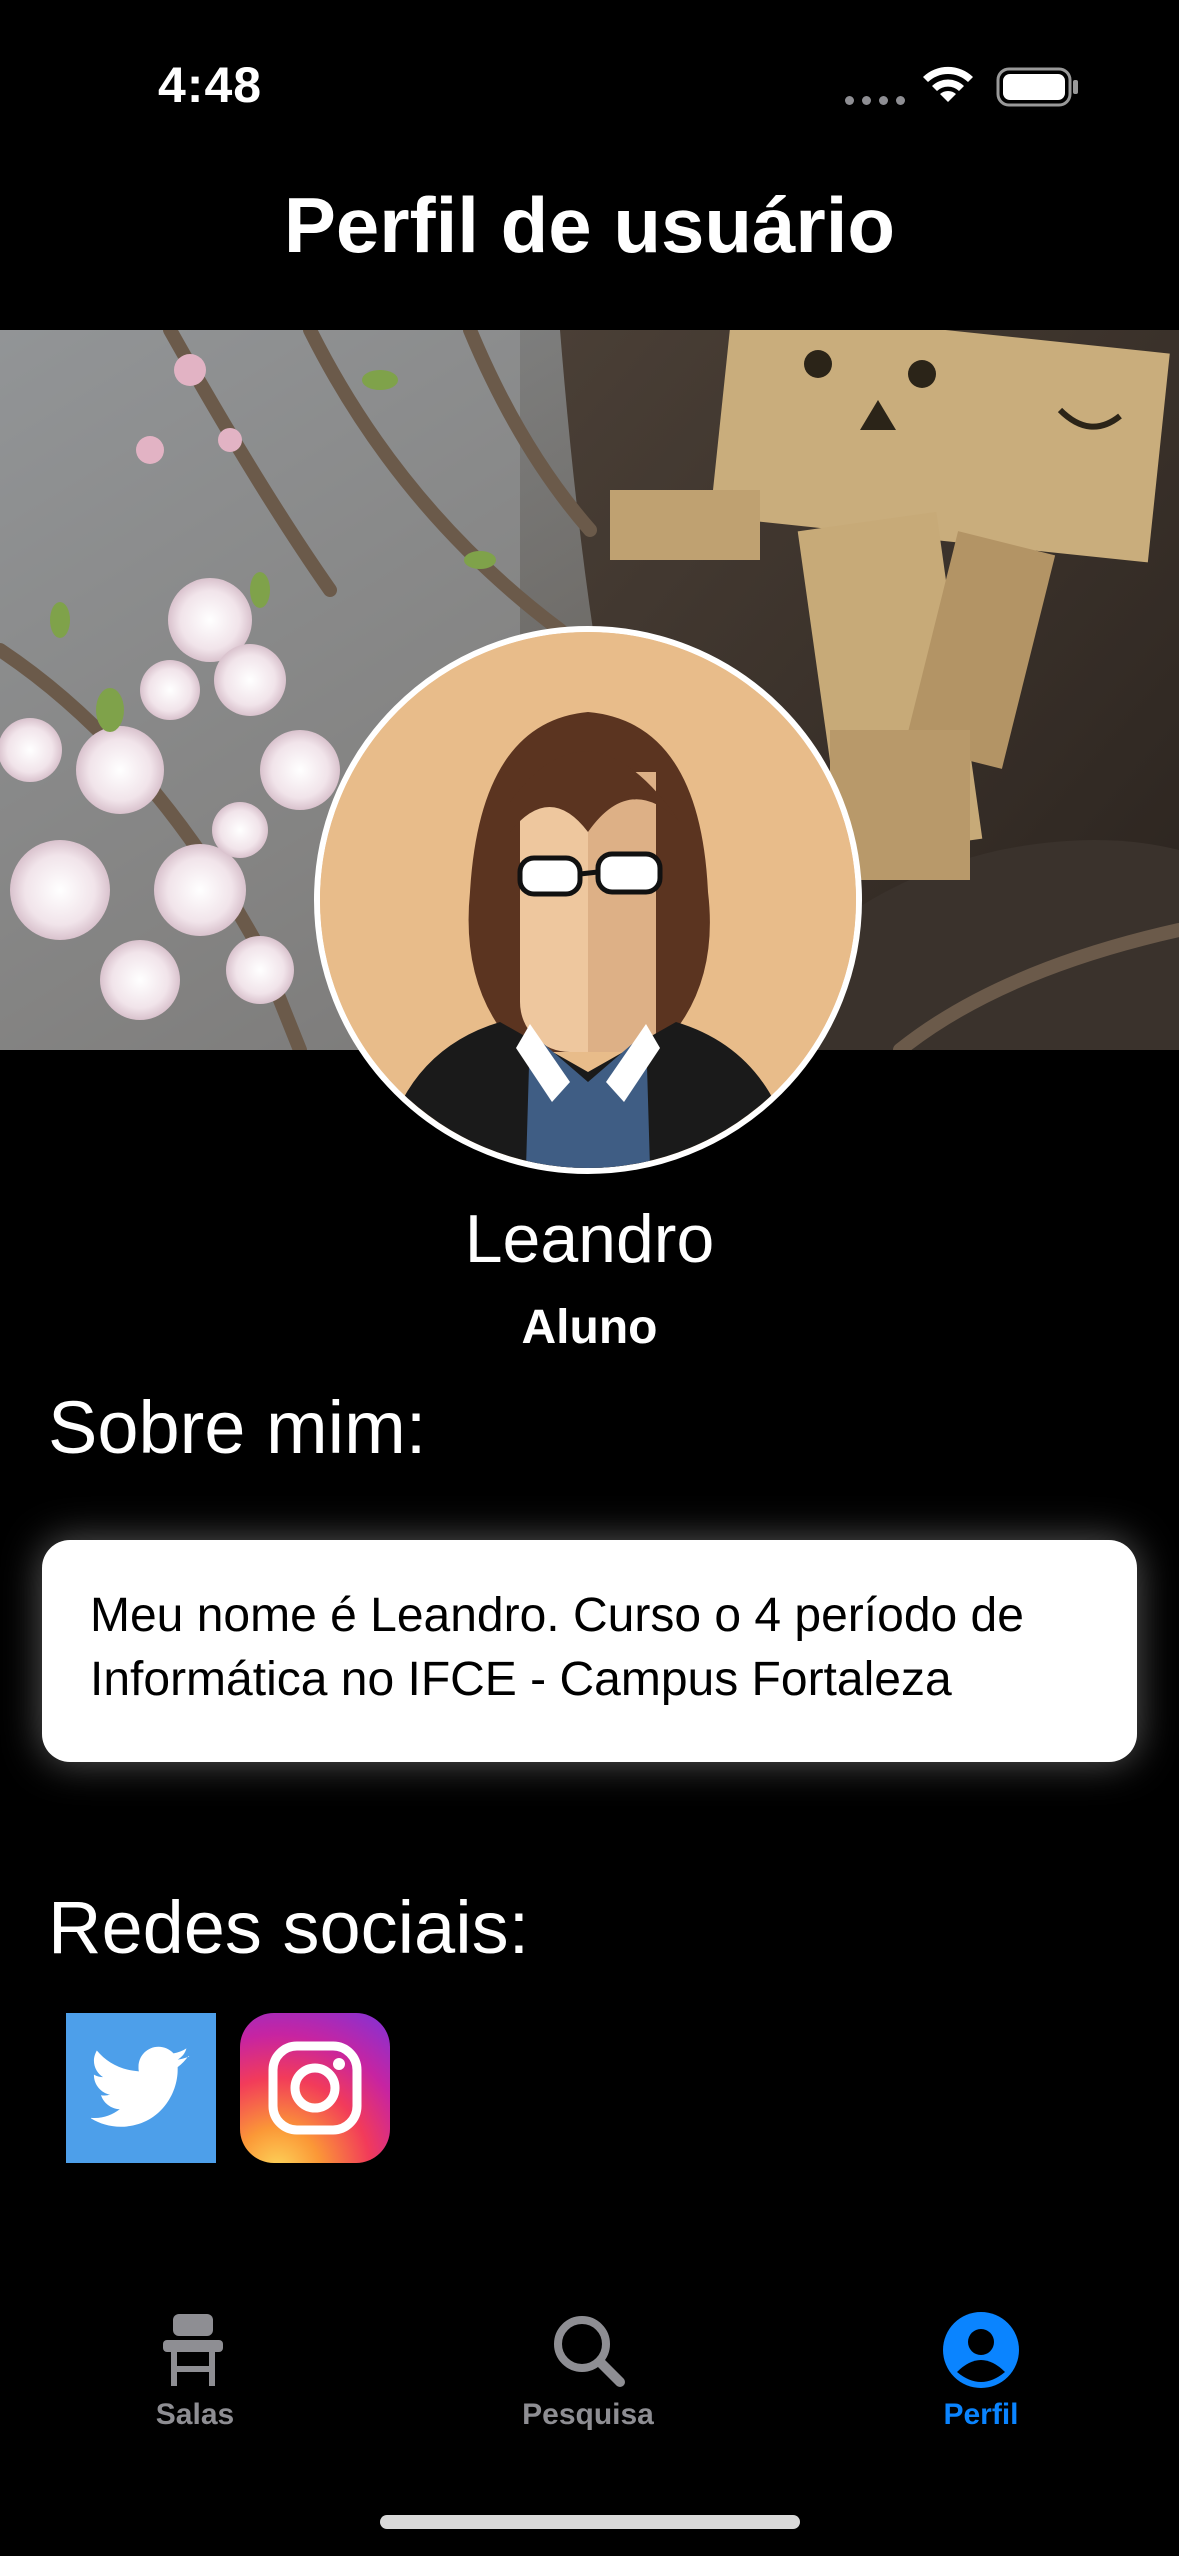  Describe the element at coordinates (589, 85) in the screenshot. I see `status-bar: 4:48` at that location.